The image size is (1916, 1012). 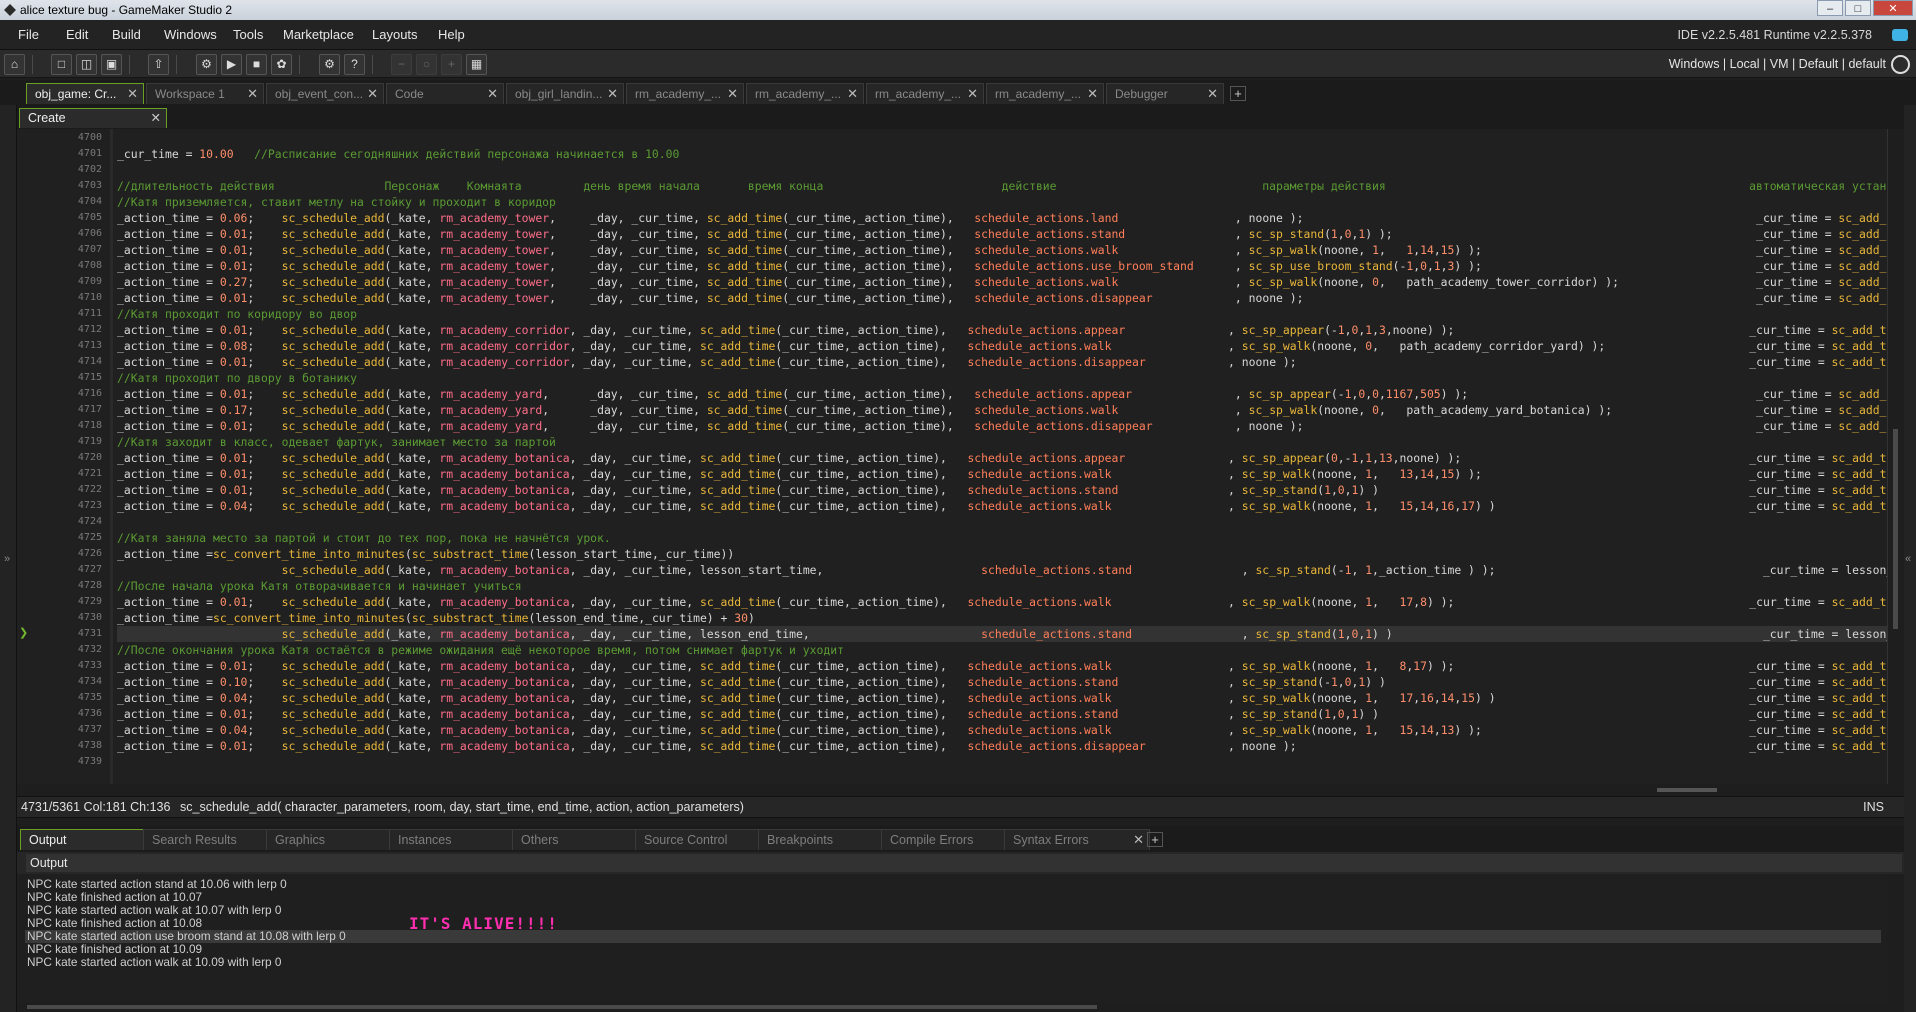 What do you see at coordinates (318, 35) in the screenshot?
I see `menu-marketplace: Marketplace` at bounding box center [318, 35].